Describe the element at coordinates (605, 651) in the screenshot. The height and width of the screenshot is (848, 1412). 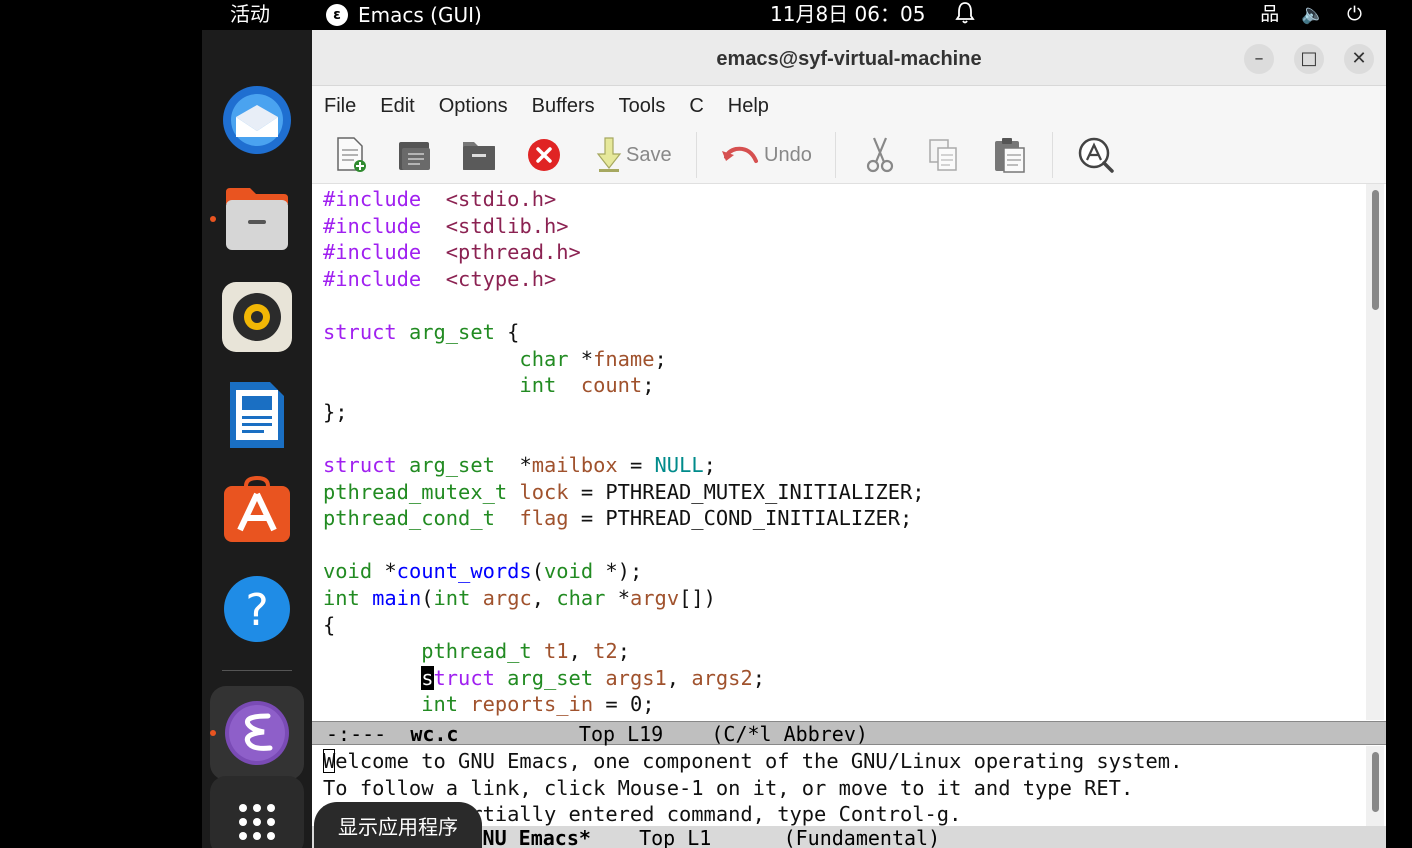
I see `code-token: t2` at that location.